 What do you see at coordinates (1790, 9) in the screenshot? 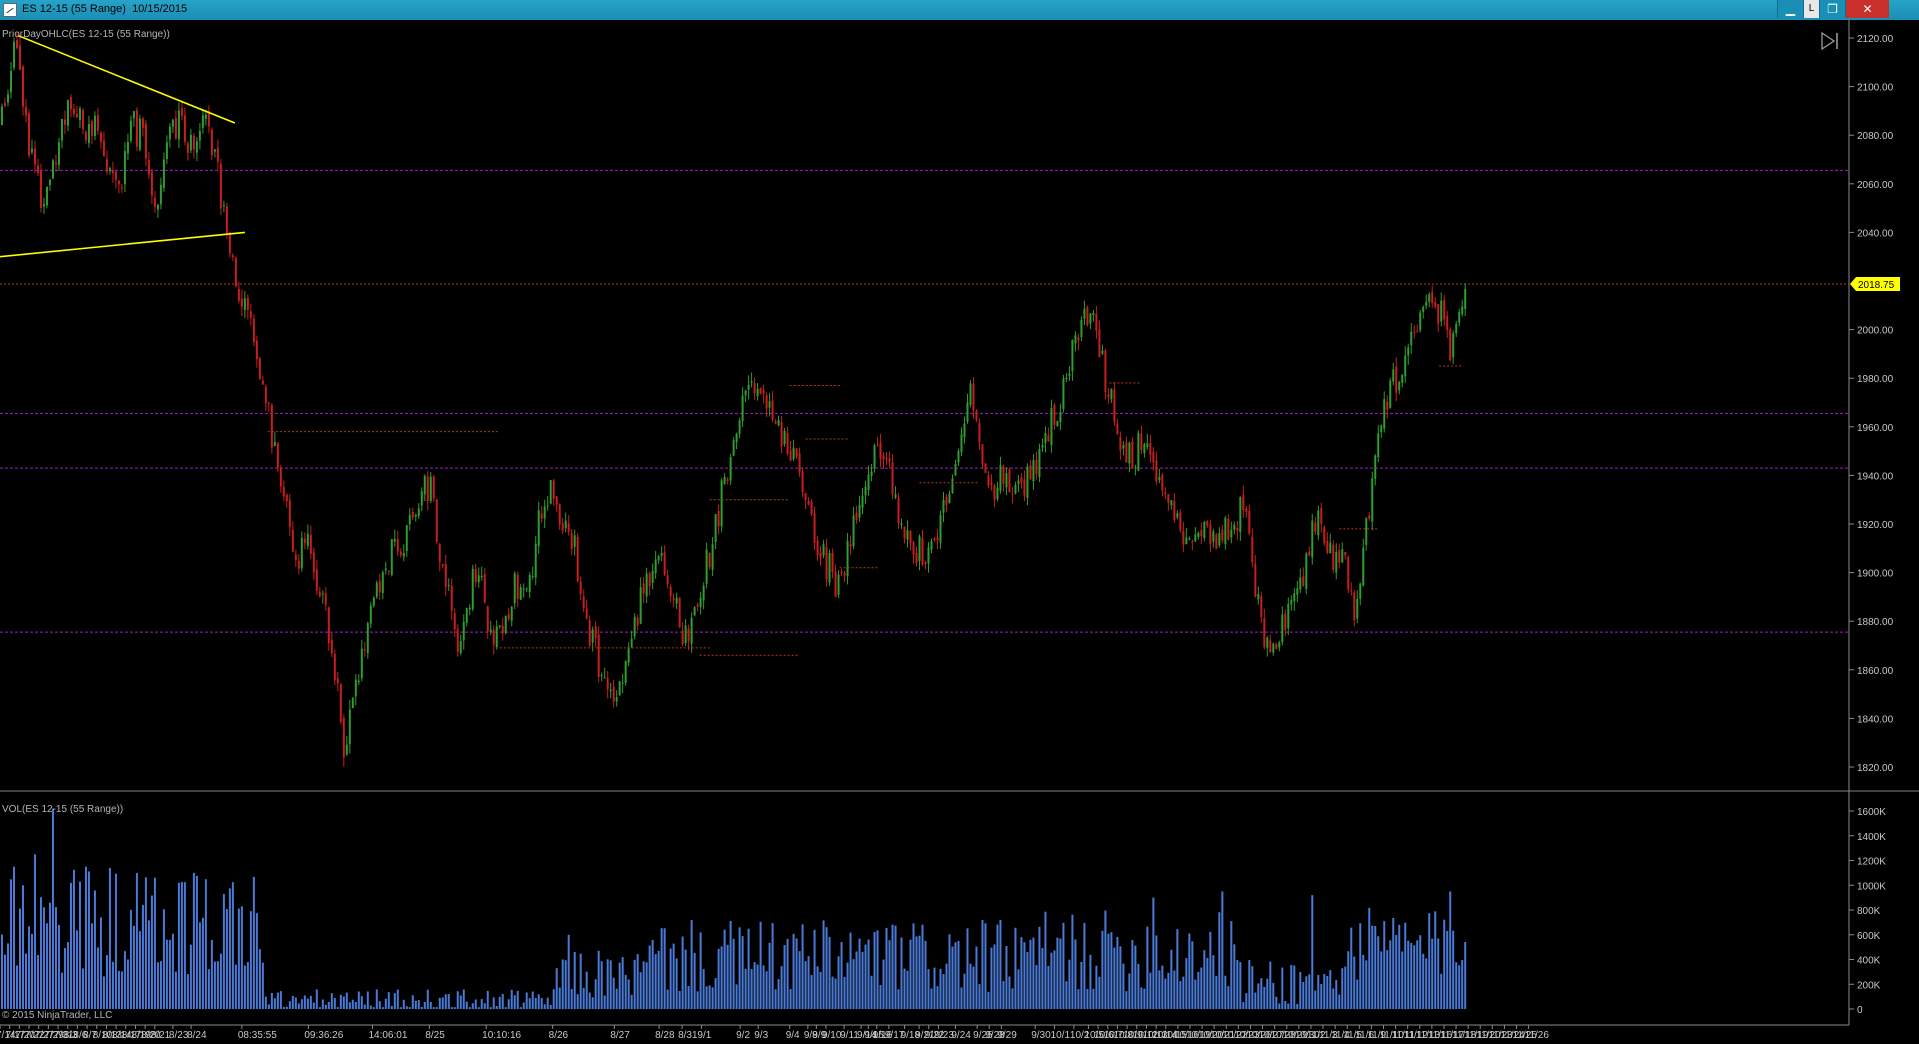
I see `minimize-button: ▁` at bounding box center [1790, 9].